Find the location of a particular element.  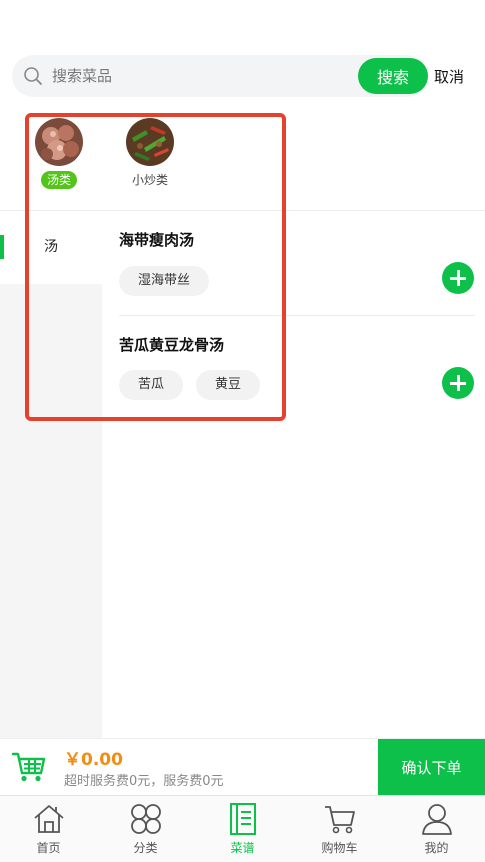

sidebar: 汤 is located at coordinates (51, 474).